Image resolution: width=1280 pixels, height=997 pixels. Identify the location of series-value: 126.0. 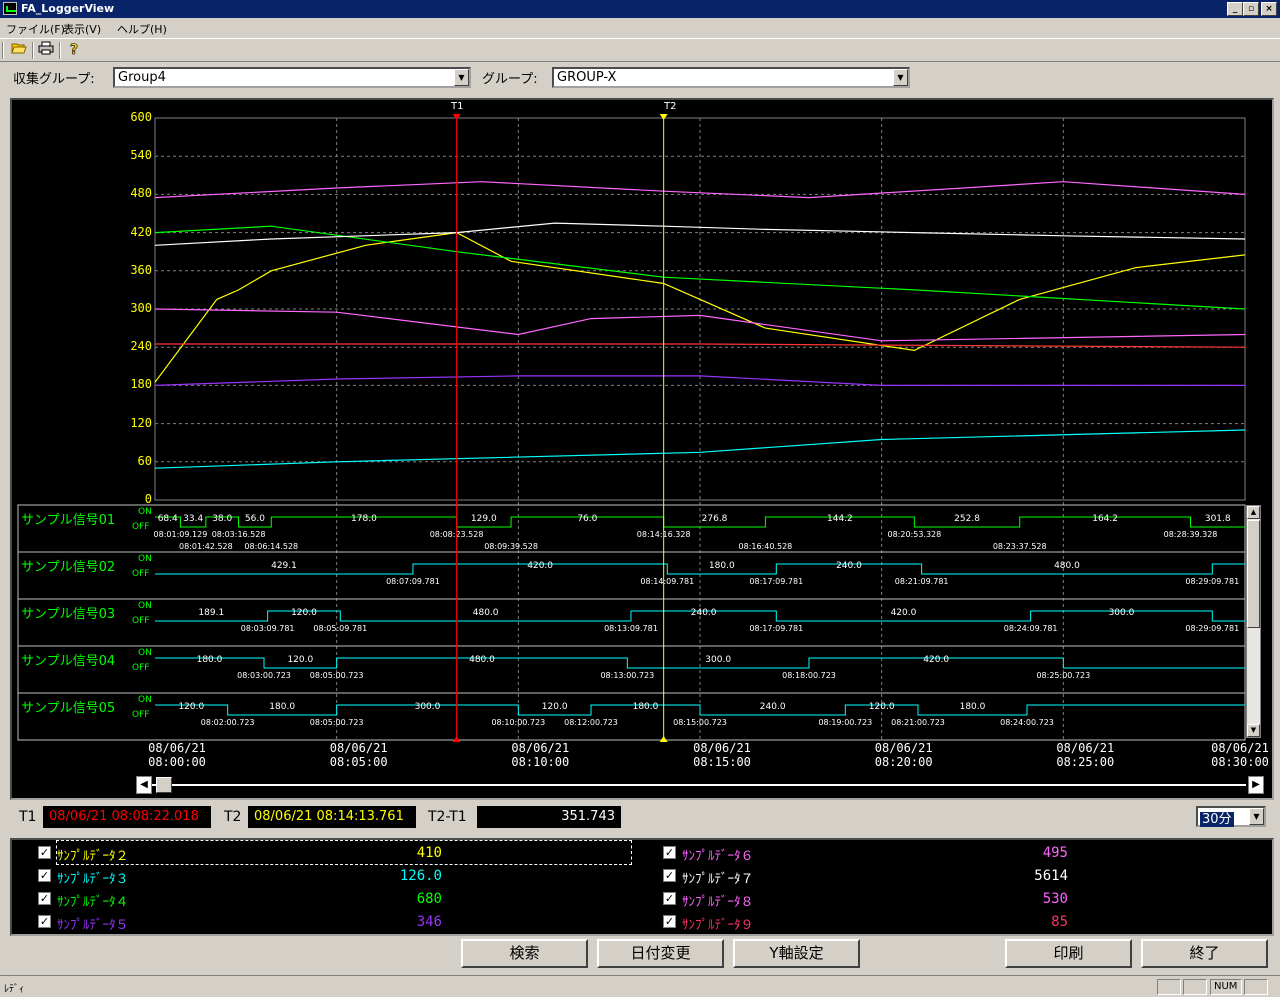
(420, 876).